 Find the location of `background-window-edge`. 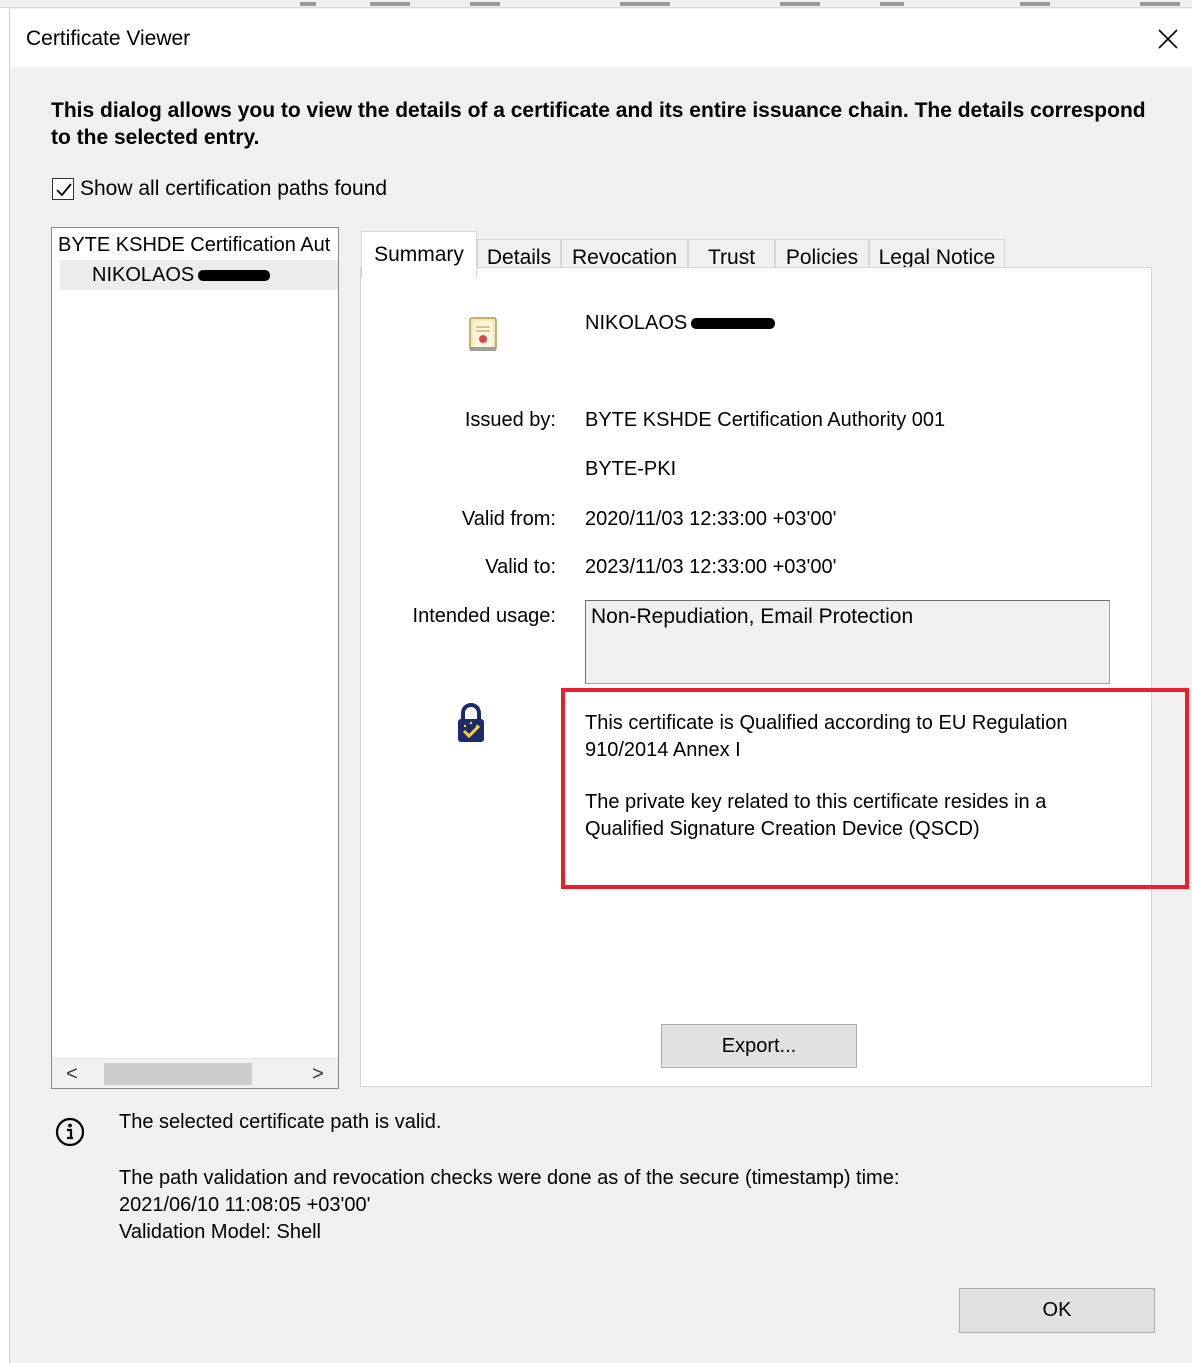

background-window-edge is located at coordinates (5, 685).